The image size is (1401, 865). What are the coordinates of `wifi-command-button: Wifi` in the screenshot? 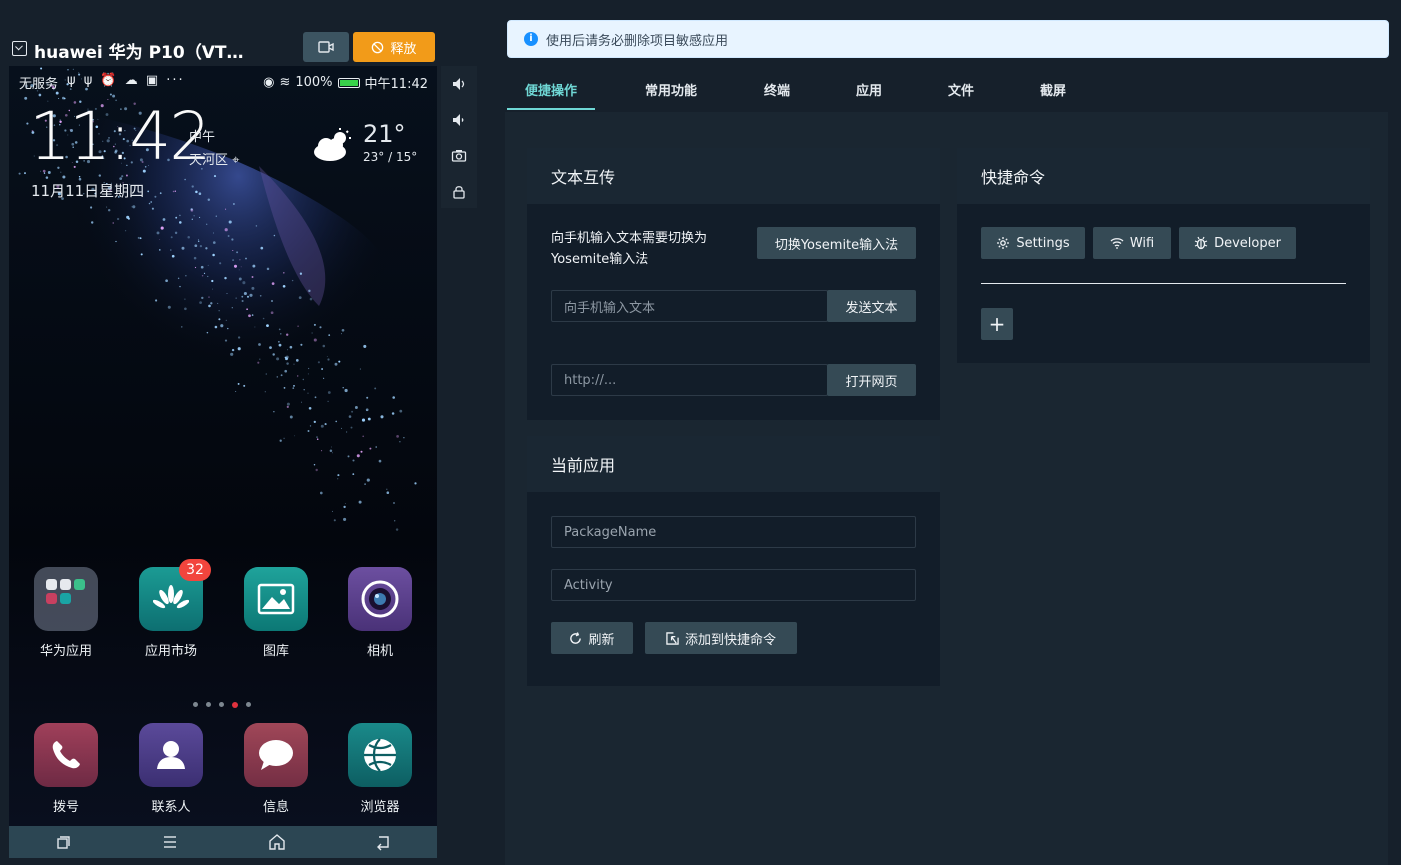 It's located at (1132, 243).